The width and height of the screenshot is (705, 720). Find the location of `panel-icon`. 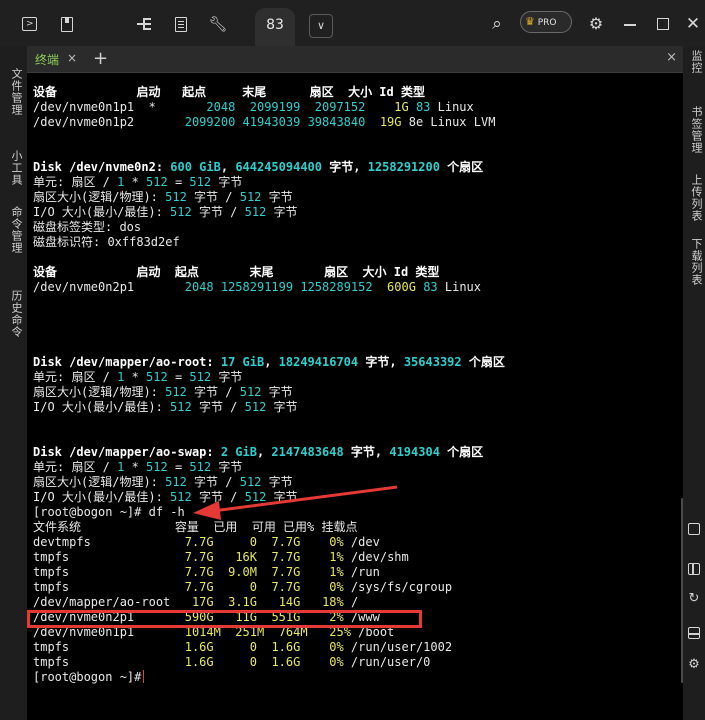

panel-icon is located at coordinates (694, 529).